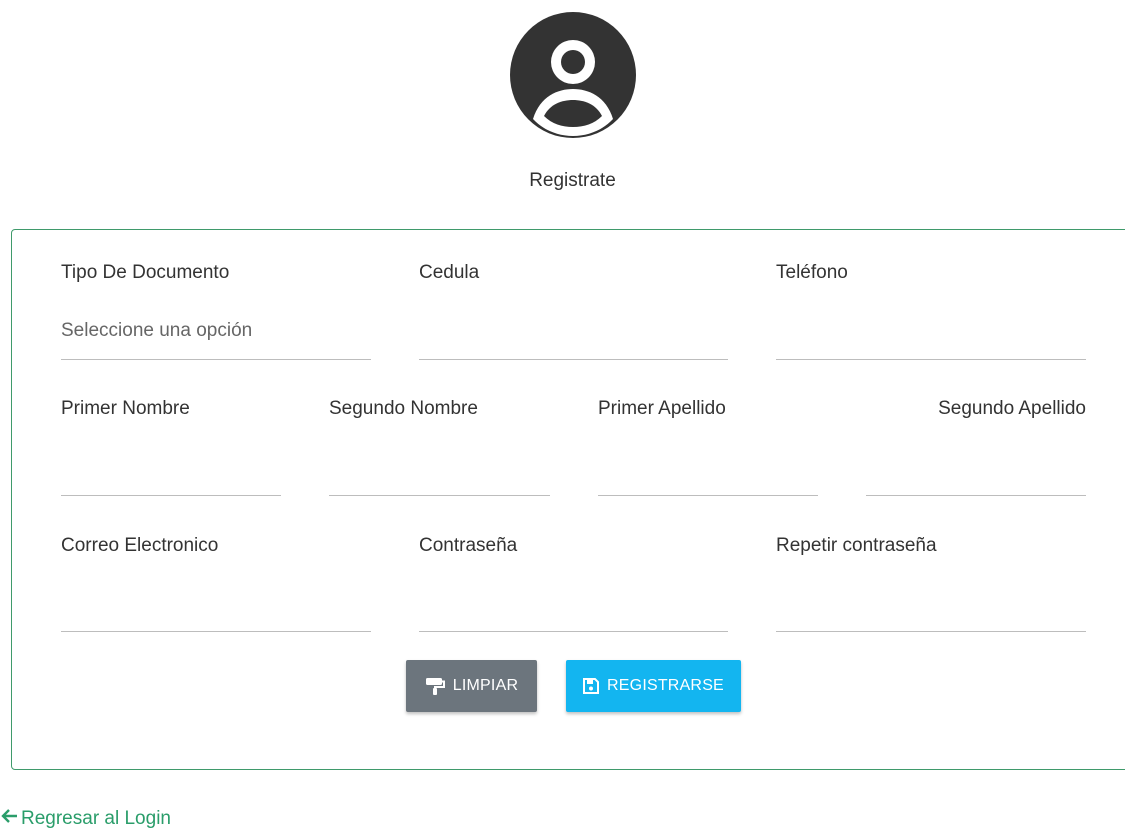 This screenshot has width=1125, height=833. What do you see at coordinates (976, 495) in the screenshot?
I see `segundo-apellido-underline` at bounding box center [976, 495].